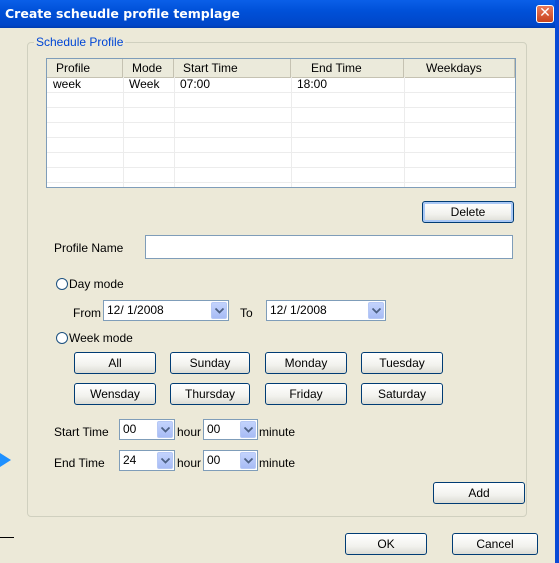  Describe the element at coordinates (147, 460) in the screenshot. I see `end-hour-select: 24` at that location.